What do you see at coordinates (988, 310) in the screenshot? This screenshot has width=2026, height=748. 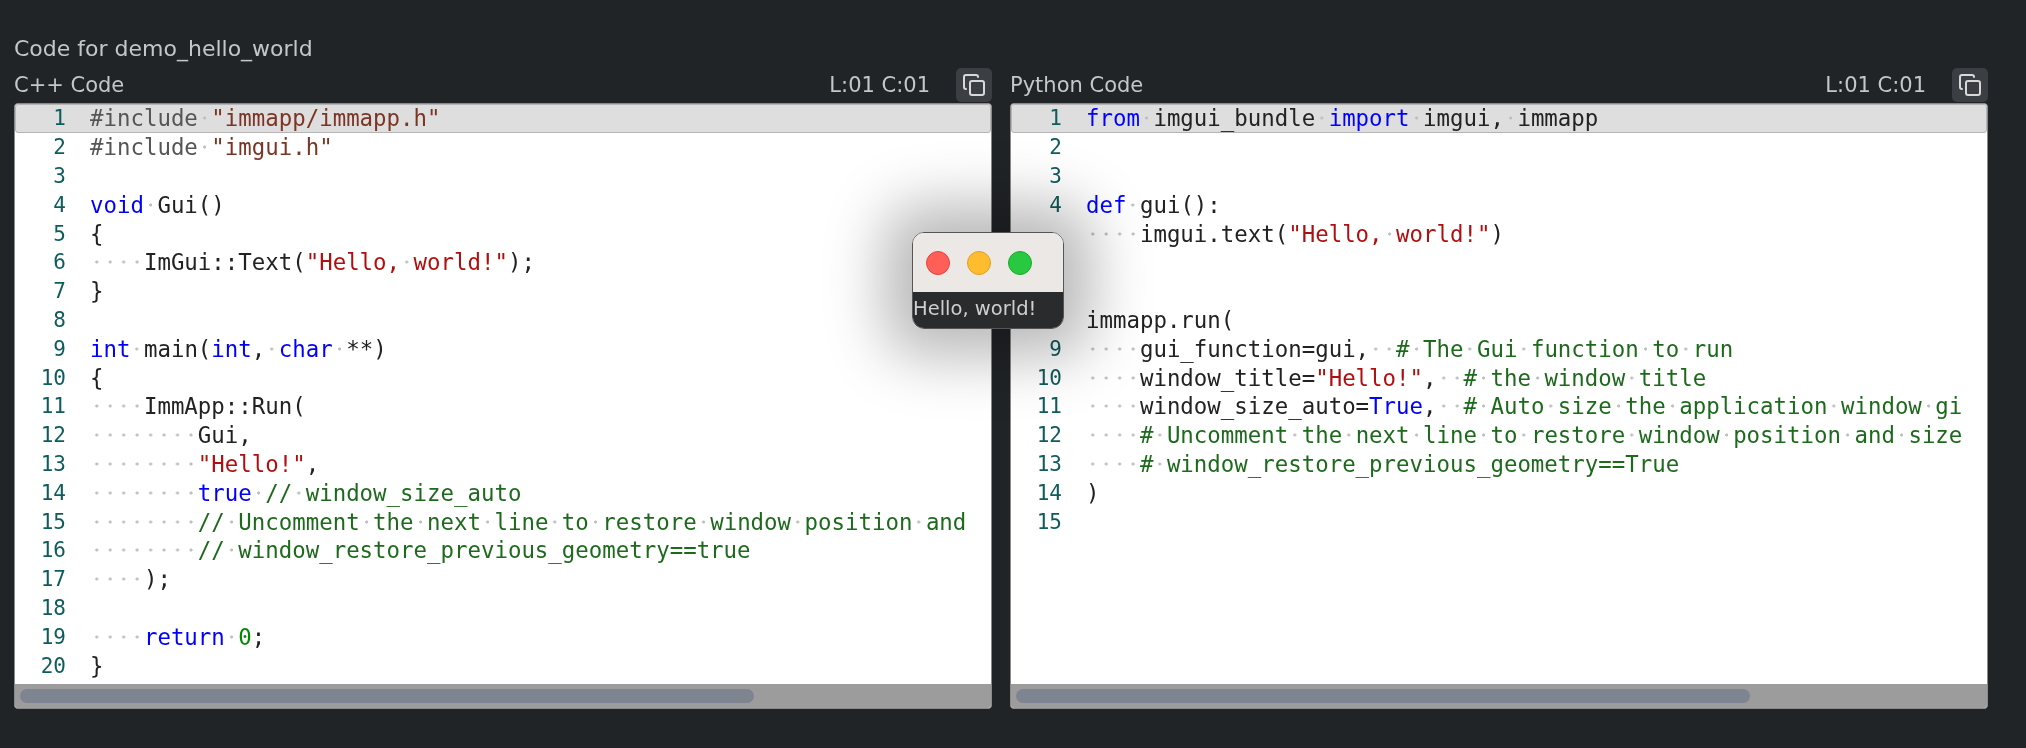 I see `window-text: Hello, world!` at bounding box center [988, 310].